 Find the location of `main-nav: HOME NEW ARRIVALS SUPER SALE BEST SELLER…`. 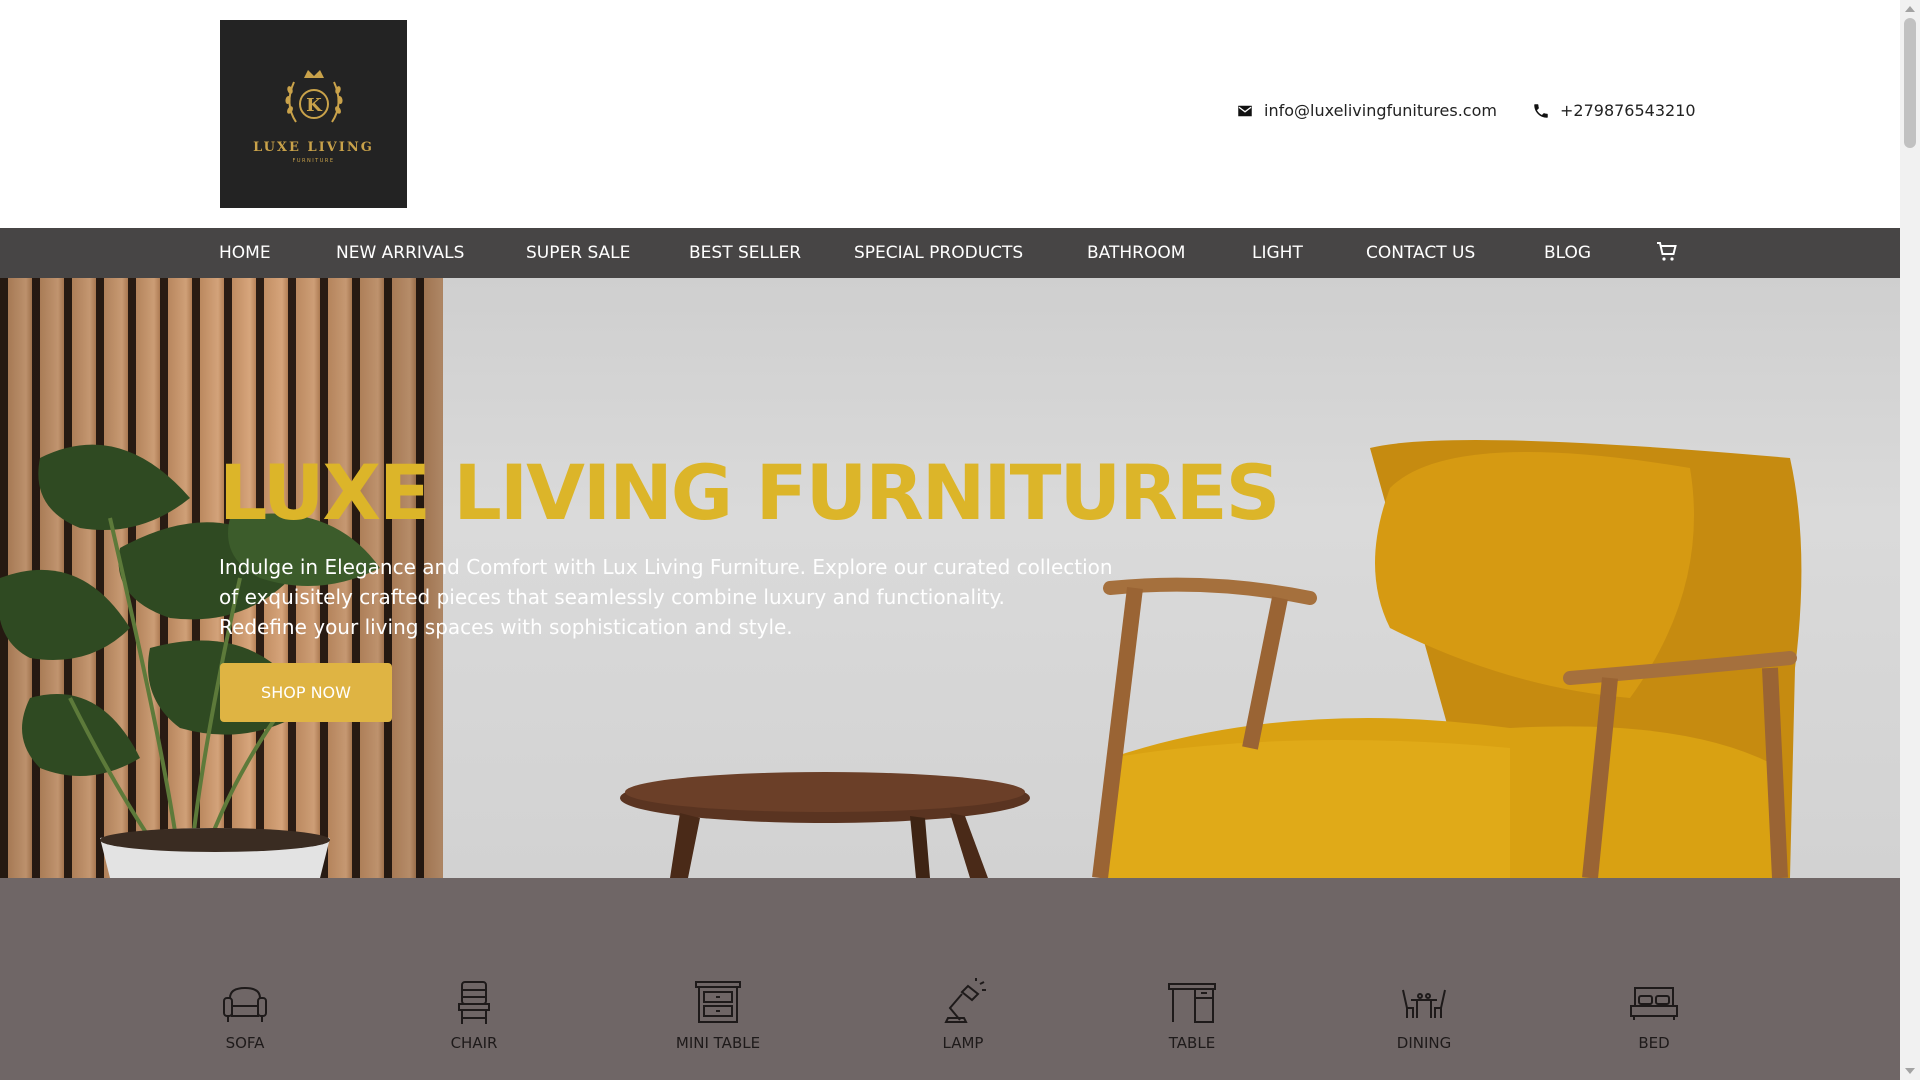

main-nav: HOME NEW ARRIVALS SUPER SALE BEST SELLER… is located at coordinates (950, 253).